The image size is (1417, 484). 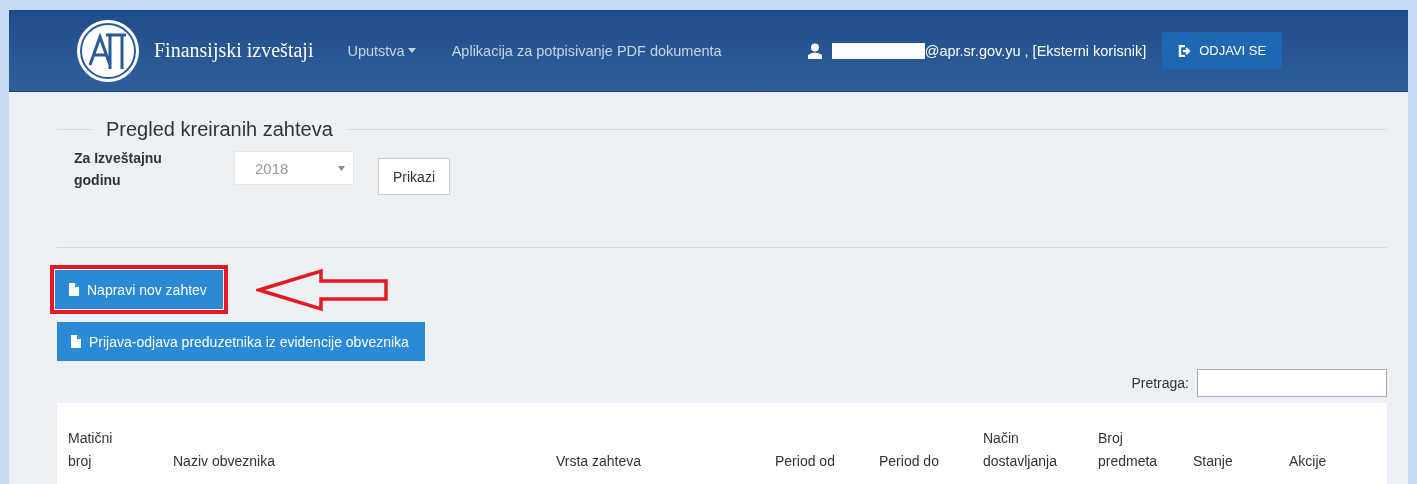 I want to click on action-button: Napravi nov zahtev, so click(x=139, y=289).